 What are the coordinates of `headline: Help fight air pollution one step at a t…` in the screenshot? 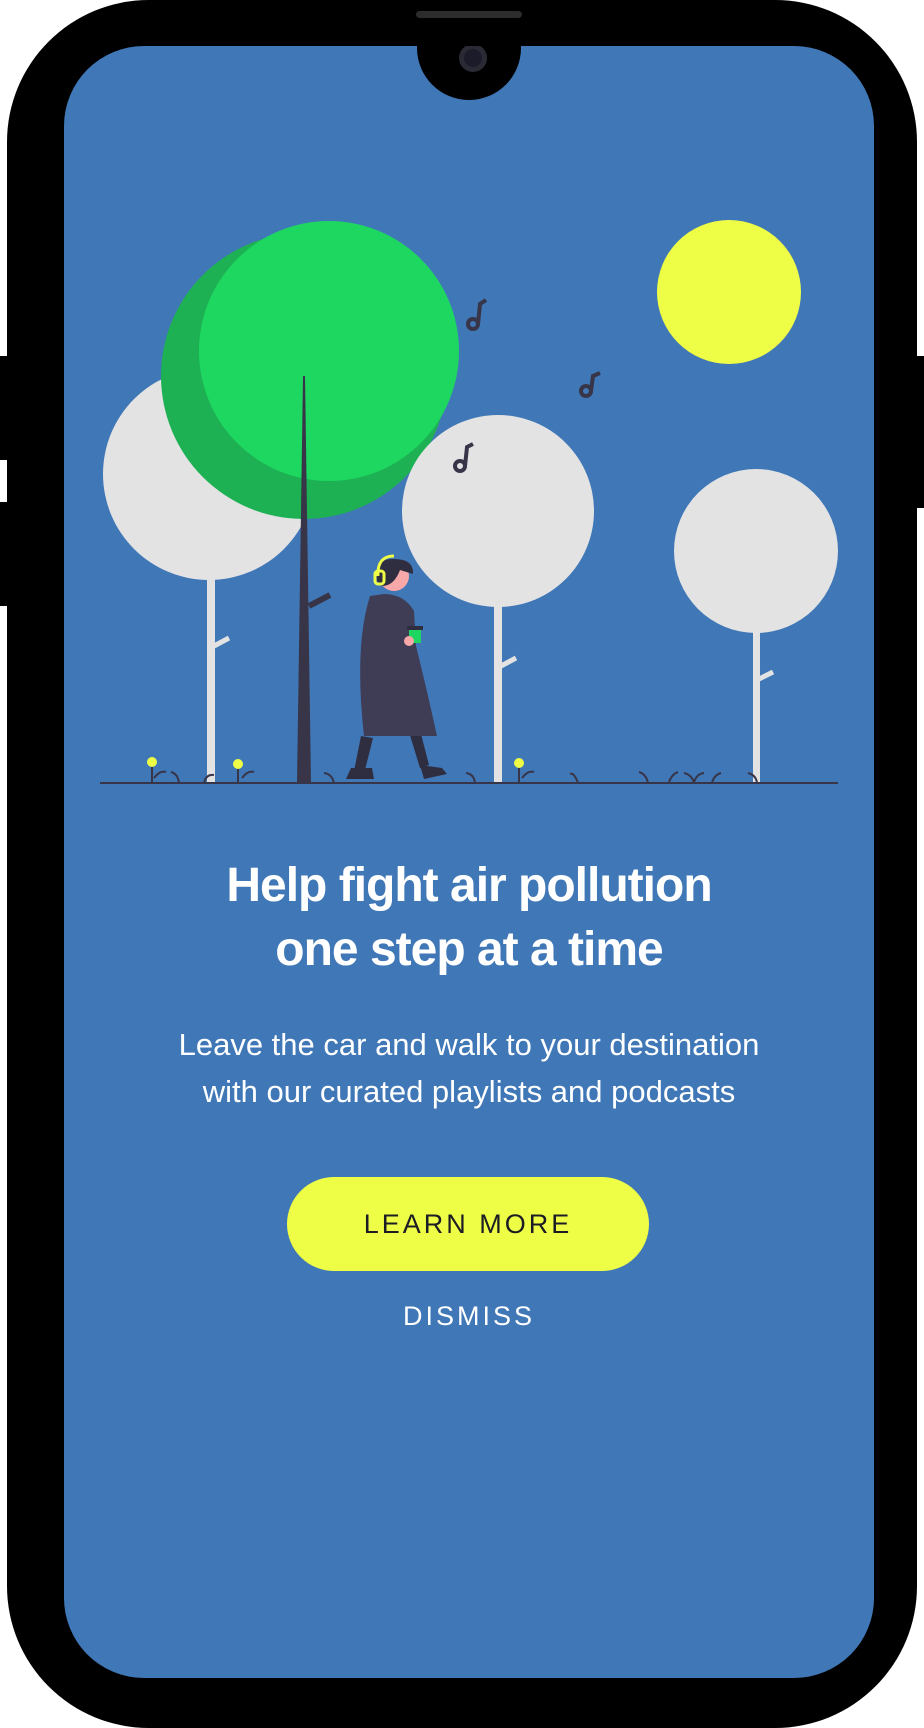 It's located at (469, 918).